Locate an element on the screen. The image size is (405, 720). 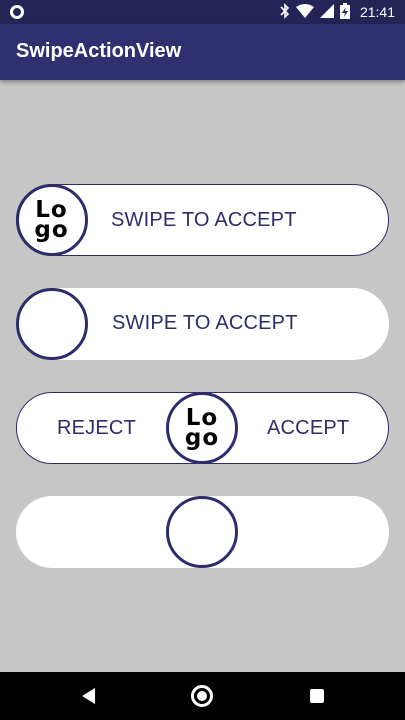
bluetooth-icon is located at coordinates (285, 12).